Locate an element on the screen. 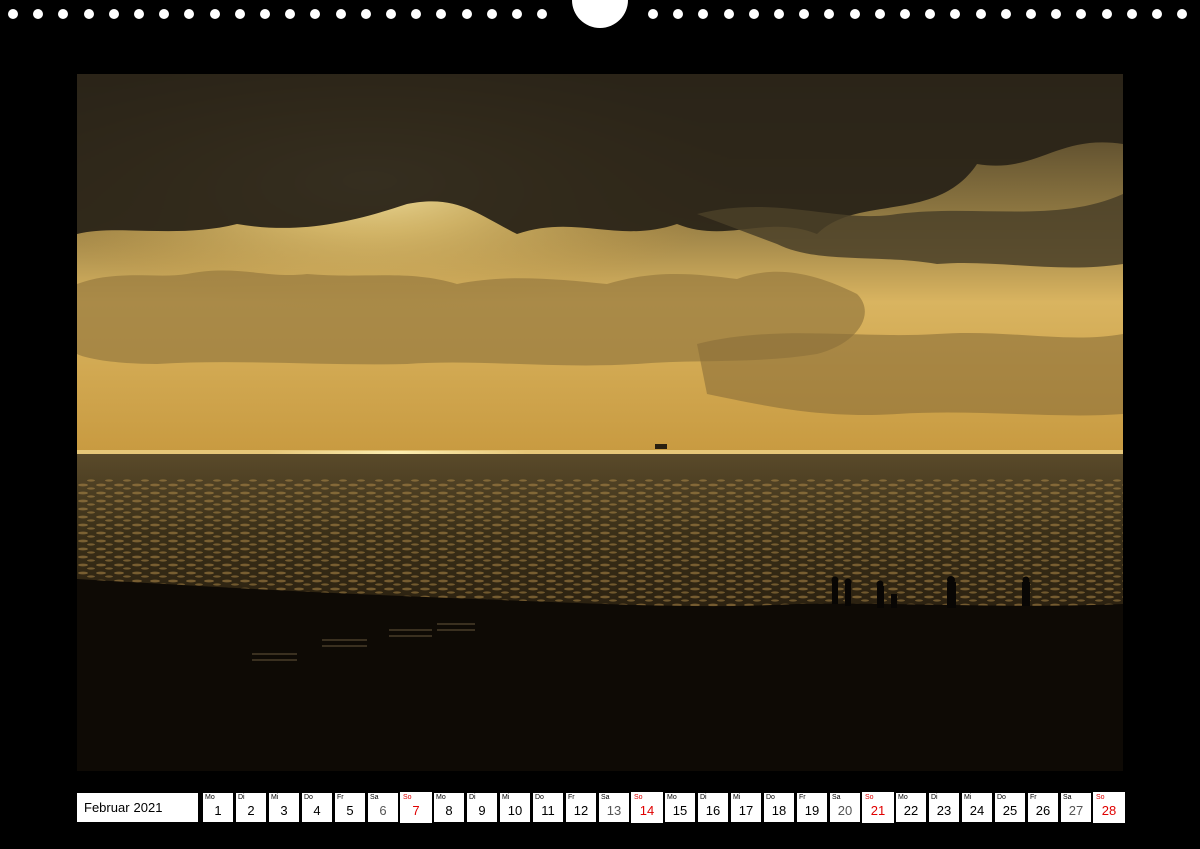 The height and width of the screenshot is (849, 1200). day-number: 3 is located at coordinates (284, 810).